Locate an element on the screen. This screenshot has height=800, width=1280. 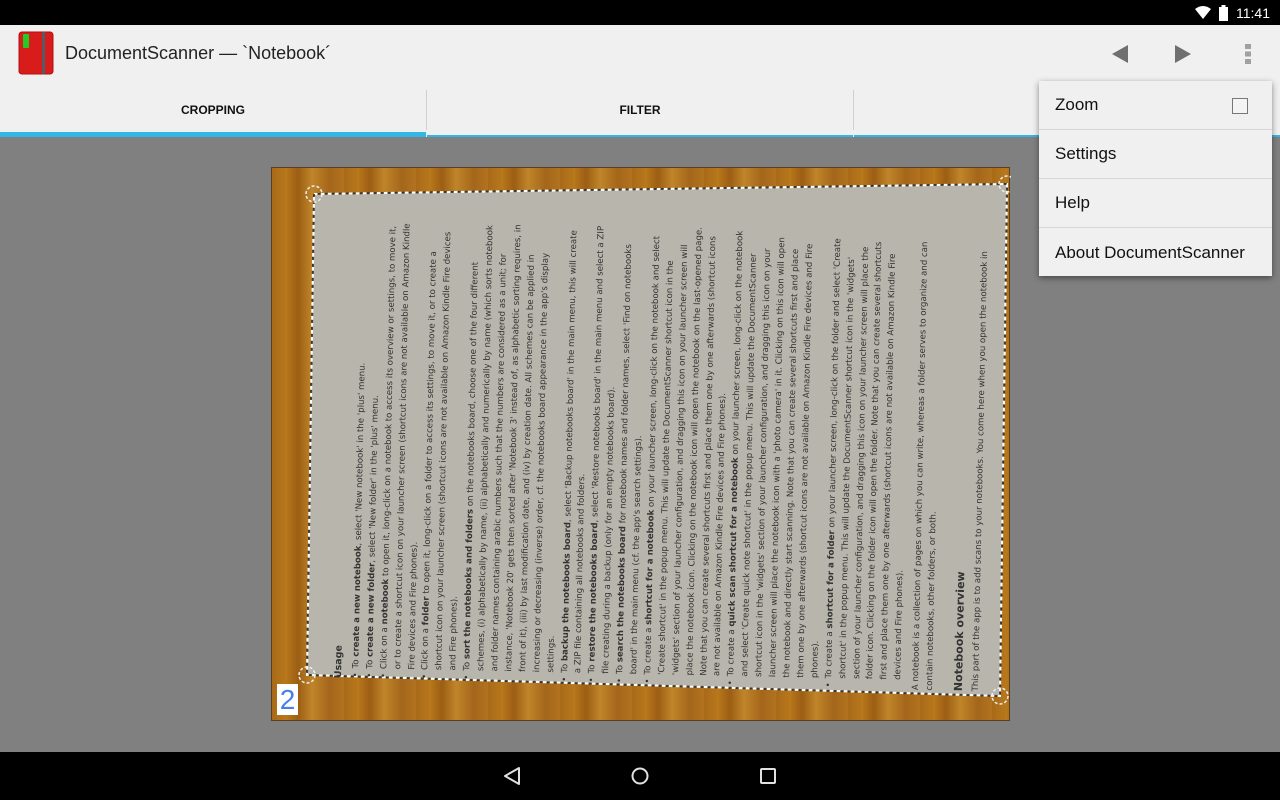
next-page-button is located at coordinates (1183, 53).